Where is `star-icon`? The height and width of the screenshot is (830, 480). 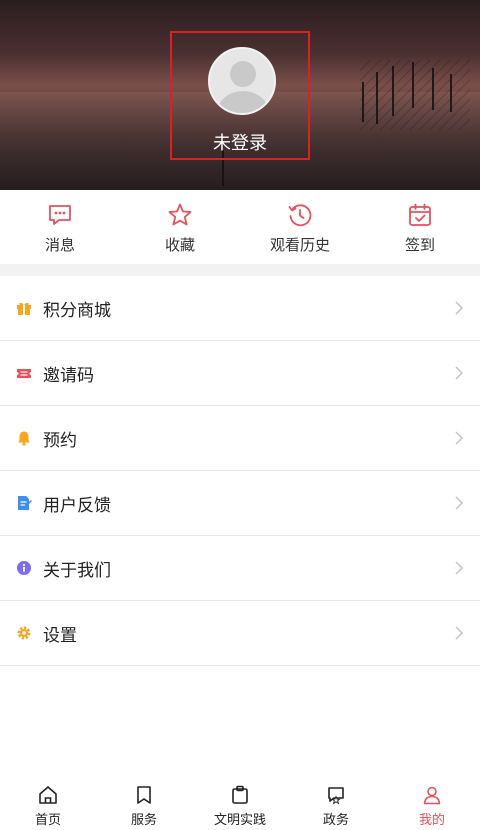
star-icon is located at coordinates (180, 214).